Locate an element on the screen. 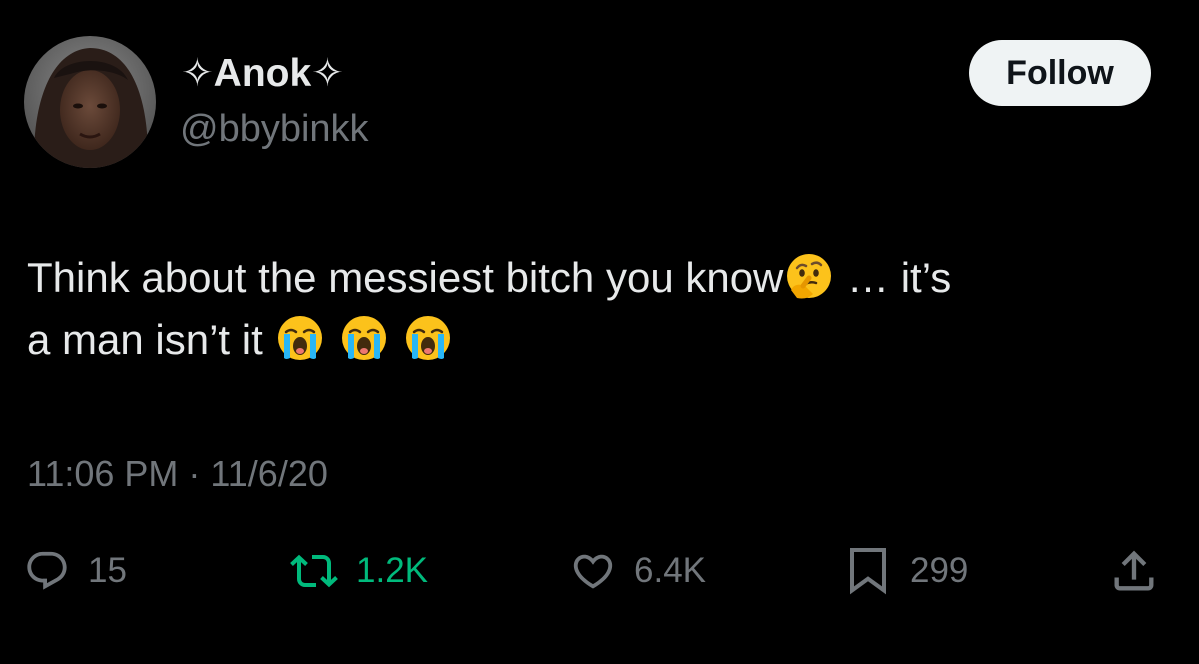 This screenshot has width=1199, height=664. tweet-text-line1-tail: … it’s is located at coordinates (893, 277).